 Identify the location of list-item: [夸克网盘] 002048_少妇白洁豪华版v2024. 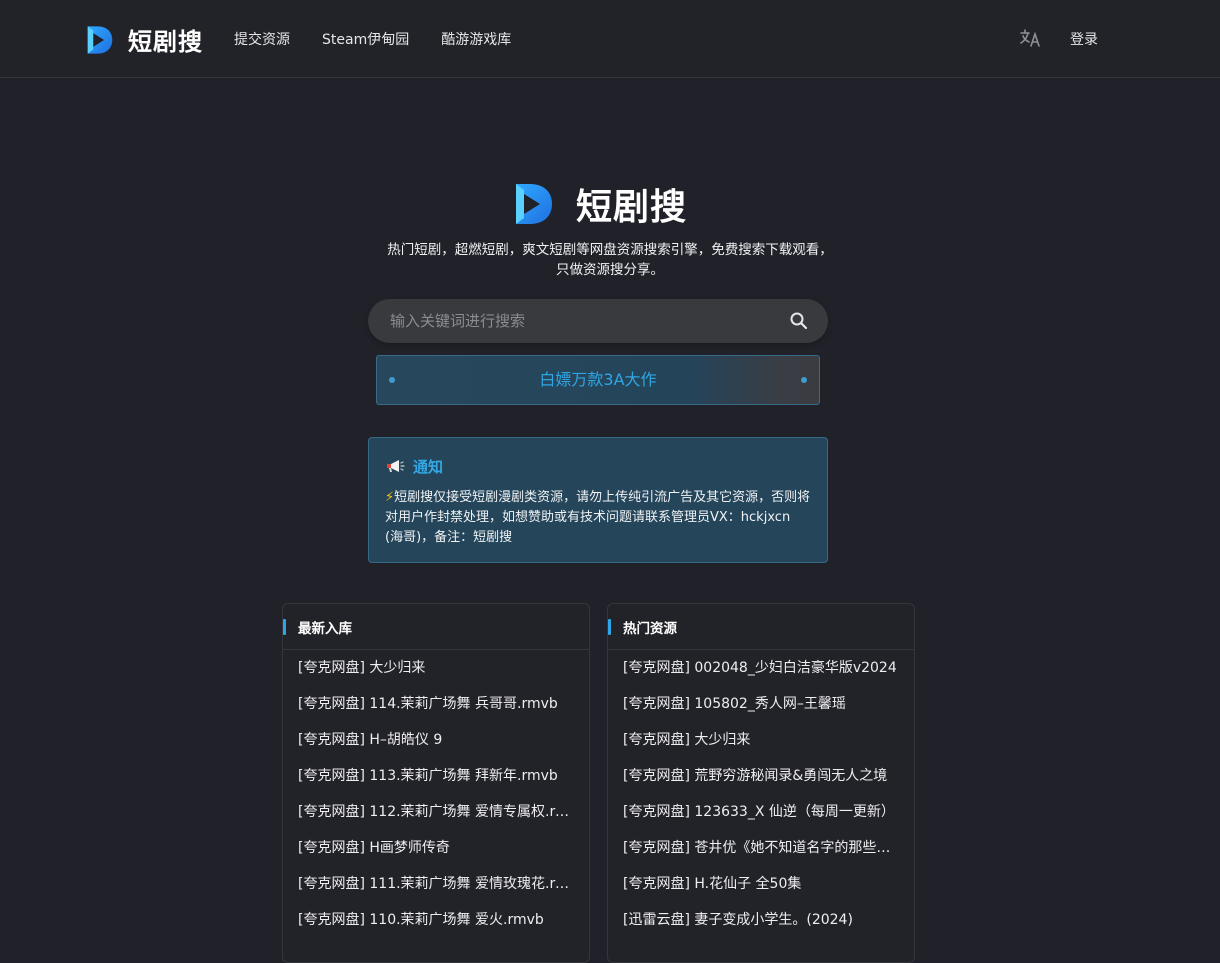
(761, 668).